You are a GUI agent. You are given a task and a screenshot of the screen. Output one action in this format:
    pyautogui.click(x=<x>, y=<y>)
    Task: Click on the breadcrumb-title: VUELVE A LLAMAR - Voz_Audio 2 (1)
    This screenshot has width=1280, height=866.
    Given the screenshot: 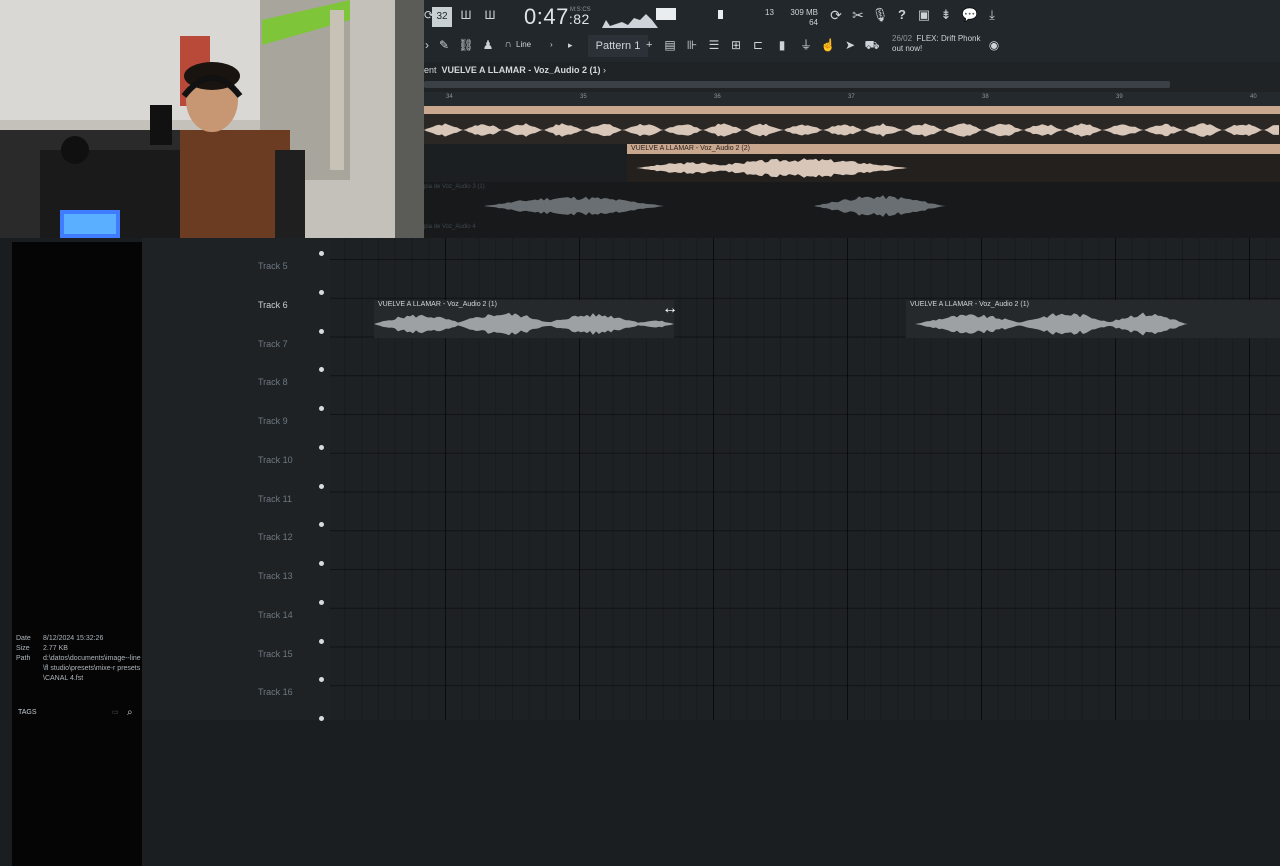 What is the action you would take?
    pyautogui.click(x=521, y=70)
    